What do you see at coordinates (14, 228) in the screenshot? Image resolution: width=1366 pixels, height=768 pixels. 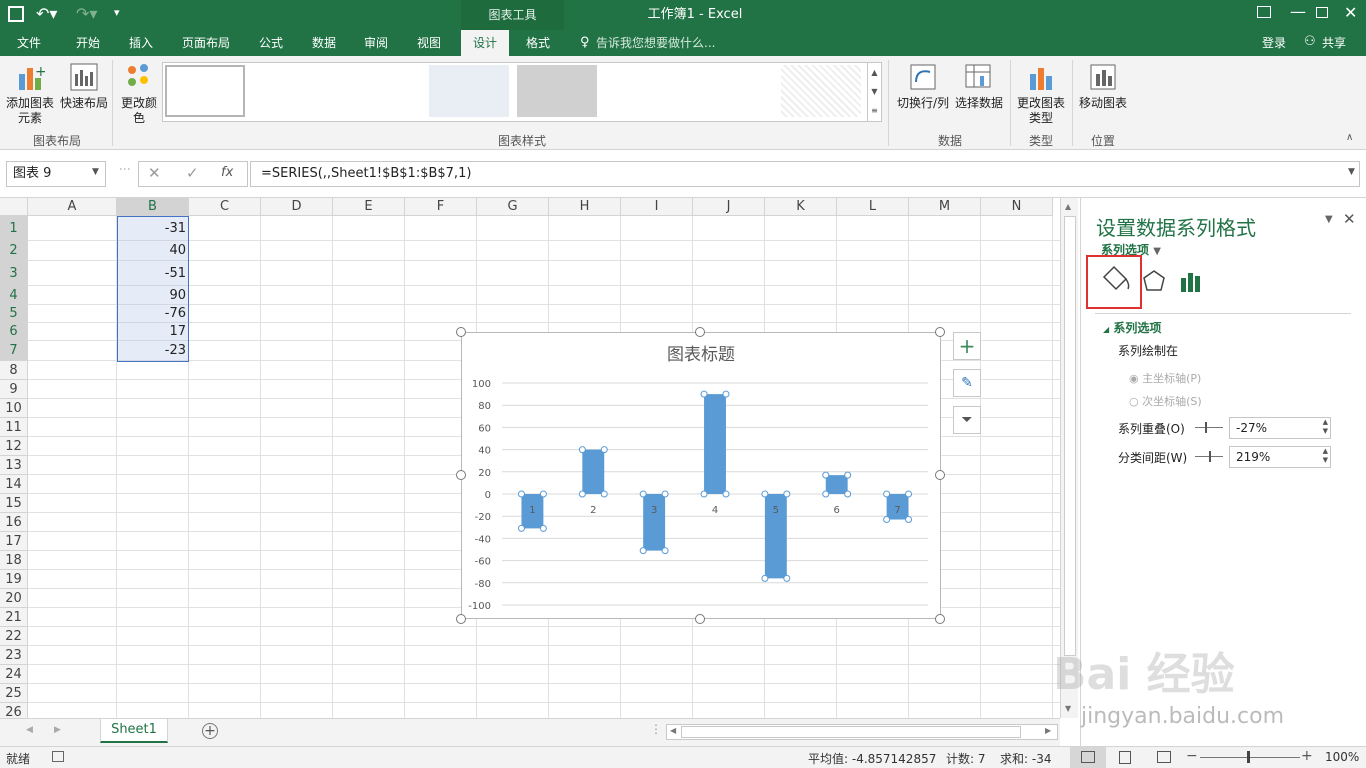 I see `row-header-1: 1` at bounding box center [14, 228].